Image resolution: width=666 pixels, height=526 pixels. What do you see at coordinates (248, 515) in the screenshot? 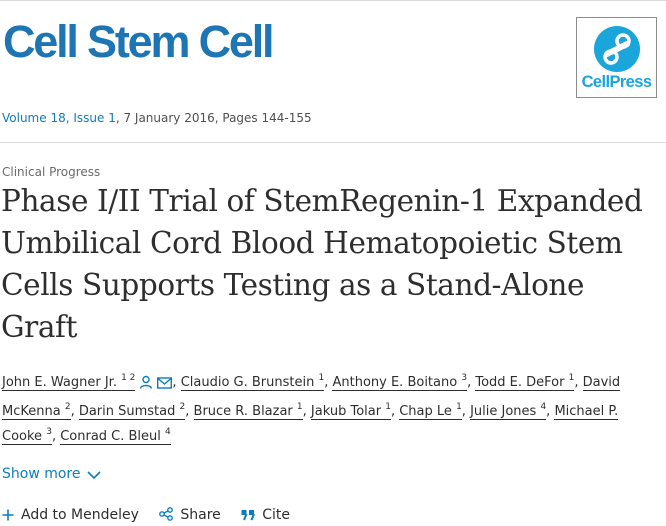
I see `quote-icon` at bounding box center [248, 515].